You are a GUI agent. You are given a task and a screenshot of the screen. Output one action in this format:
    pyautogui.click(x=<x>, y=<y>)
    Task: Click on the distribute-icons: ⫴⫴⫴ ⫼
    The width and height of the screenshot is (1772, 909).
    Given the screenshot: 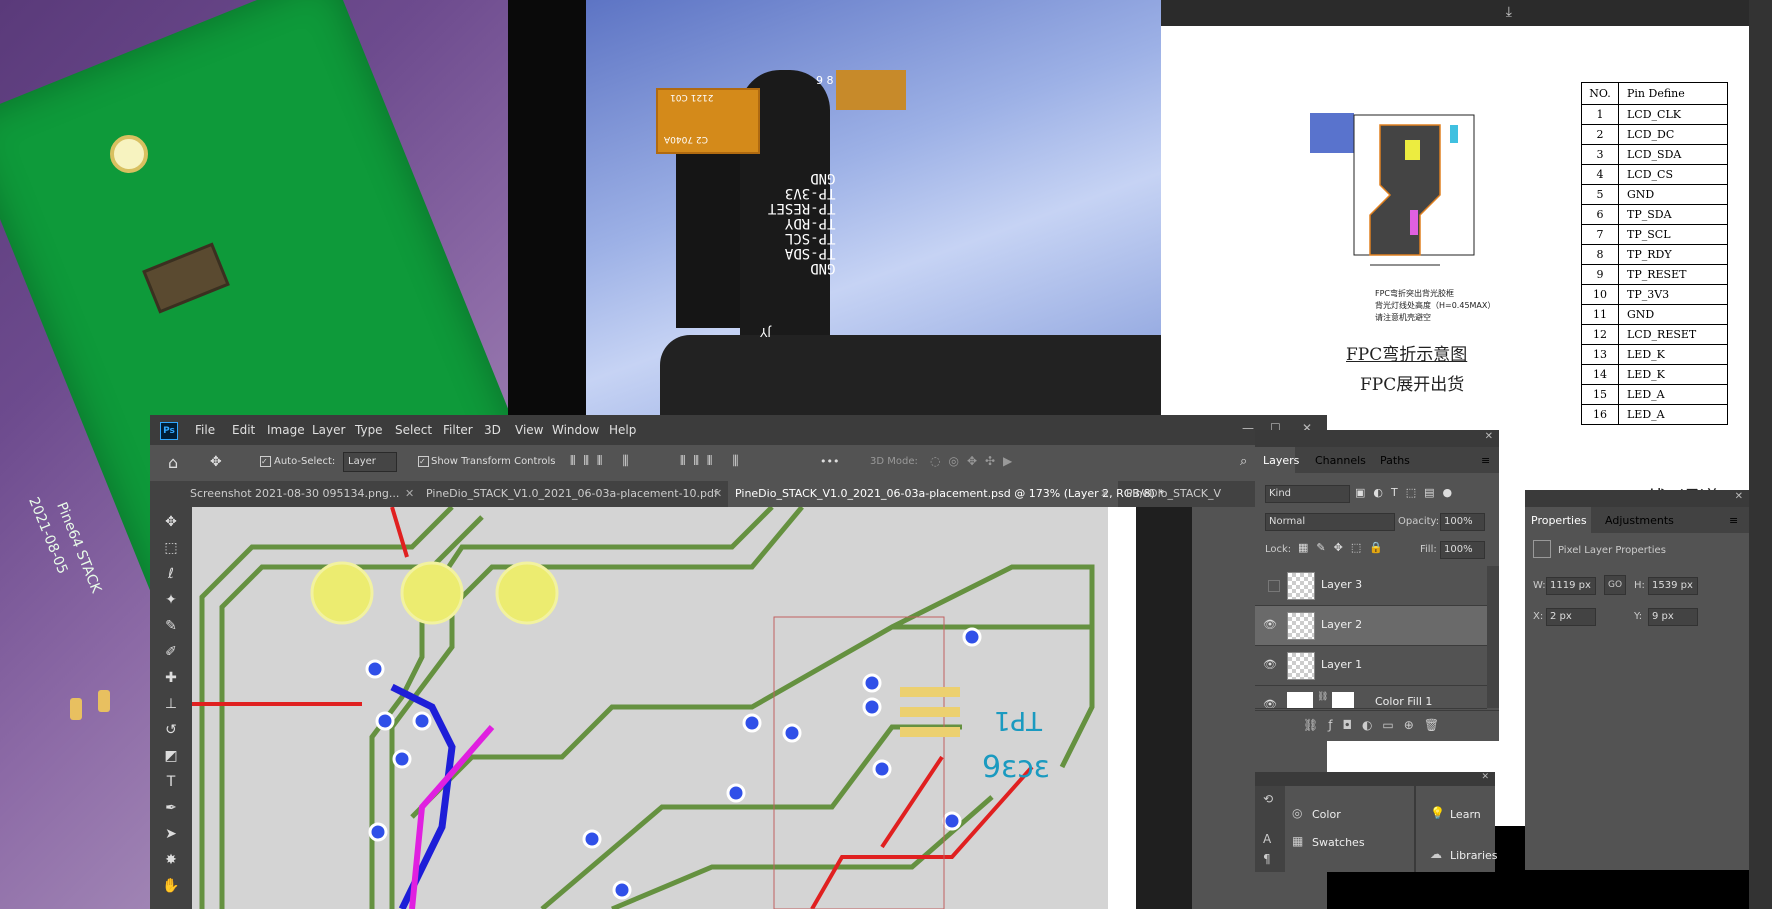 What is the action you would take?
    pyautogui.click(x=713, y=461)
    